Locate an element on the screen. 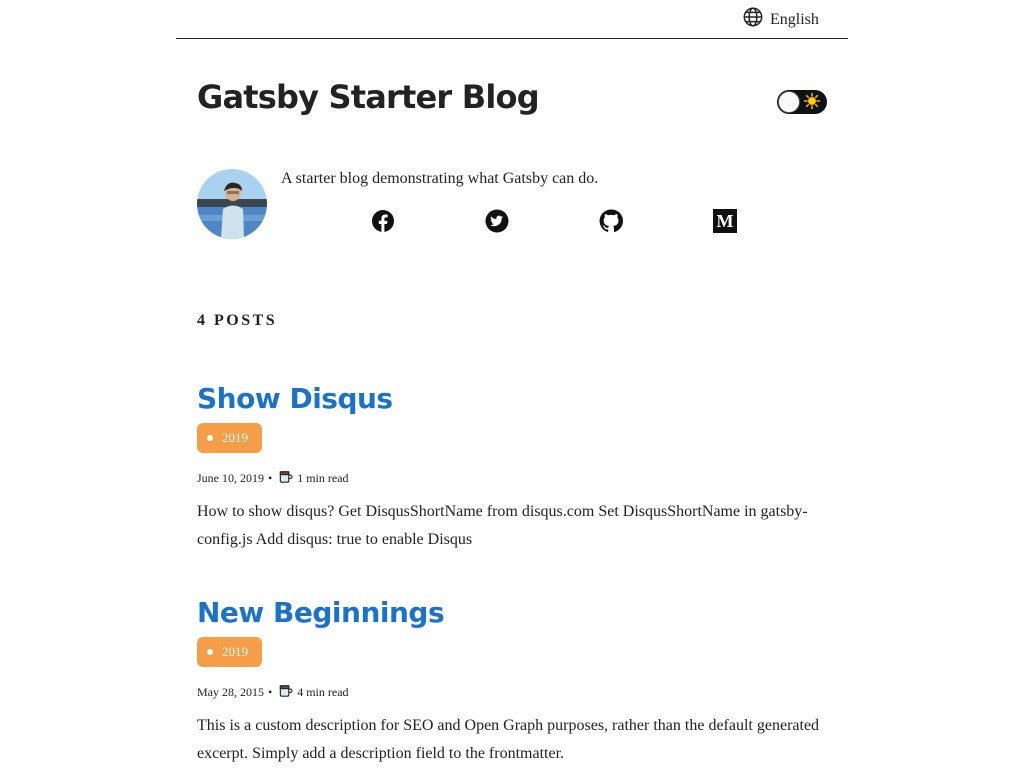  theme-toggle is located at coordinates (802, 102).